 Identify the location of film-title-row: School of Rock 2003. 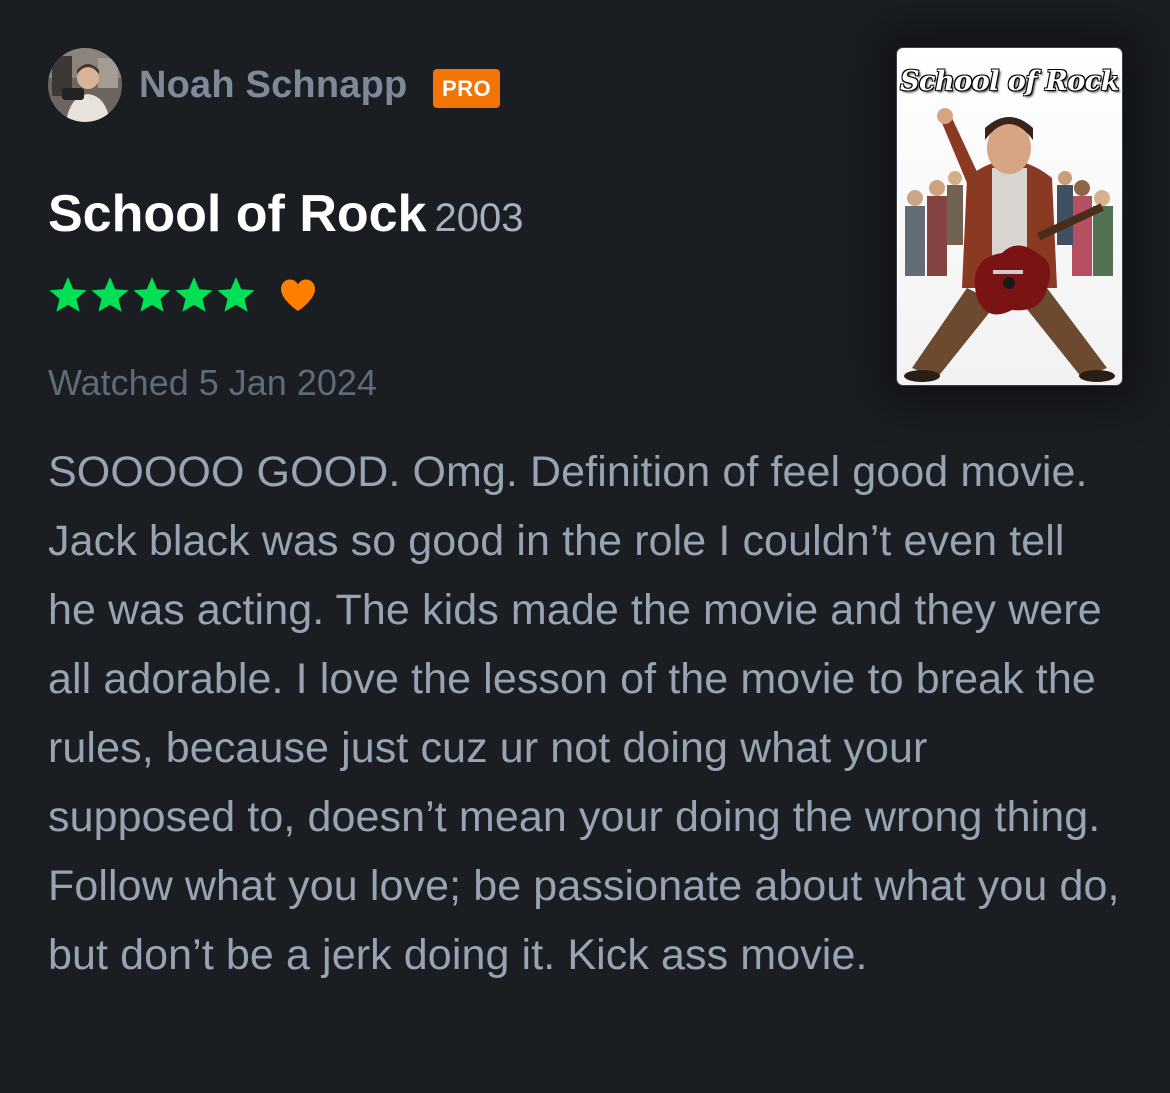
(285, 214).